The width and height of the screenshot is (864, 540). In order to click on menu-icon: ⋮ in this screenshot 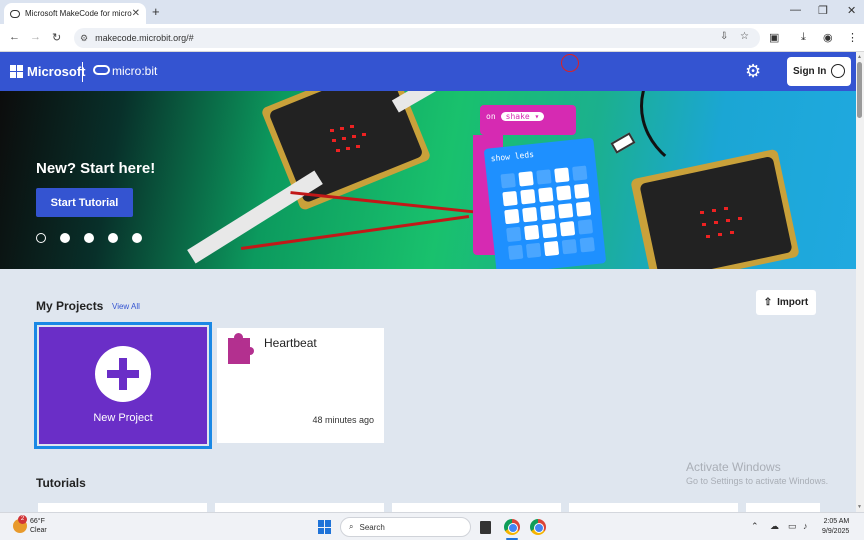, I will do `click(852, 37)`.